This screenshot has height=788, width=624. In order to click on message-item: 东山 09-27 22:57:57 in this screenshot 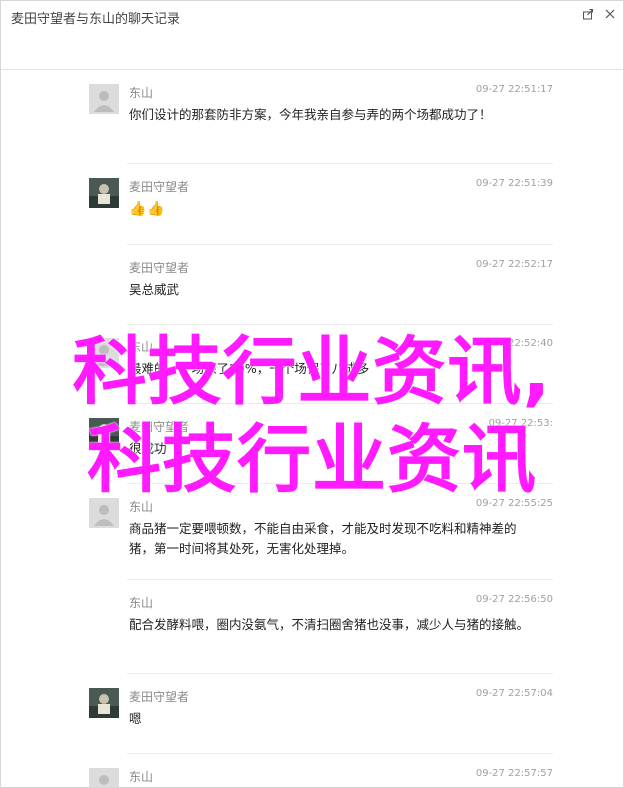, I will do `click(321, 777)`.